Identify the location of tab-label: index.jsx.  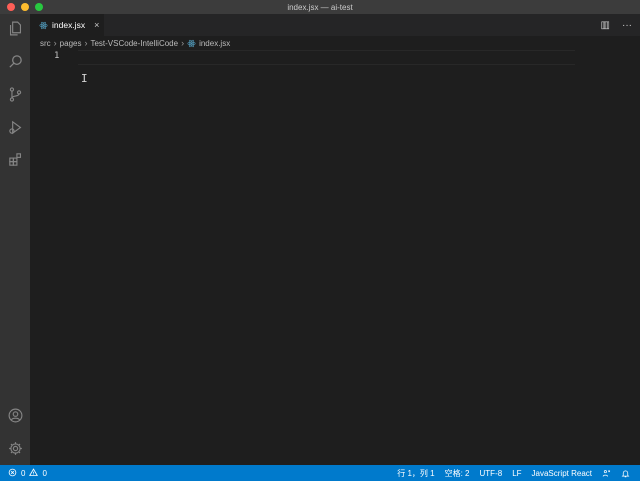
(69, 25).